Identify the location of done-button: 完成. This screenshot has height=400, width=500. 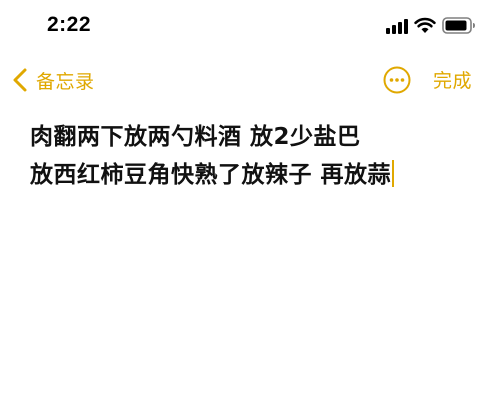
(452, 79).